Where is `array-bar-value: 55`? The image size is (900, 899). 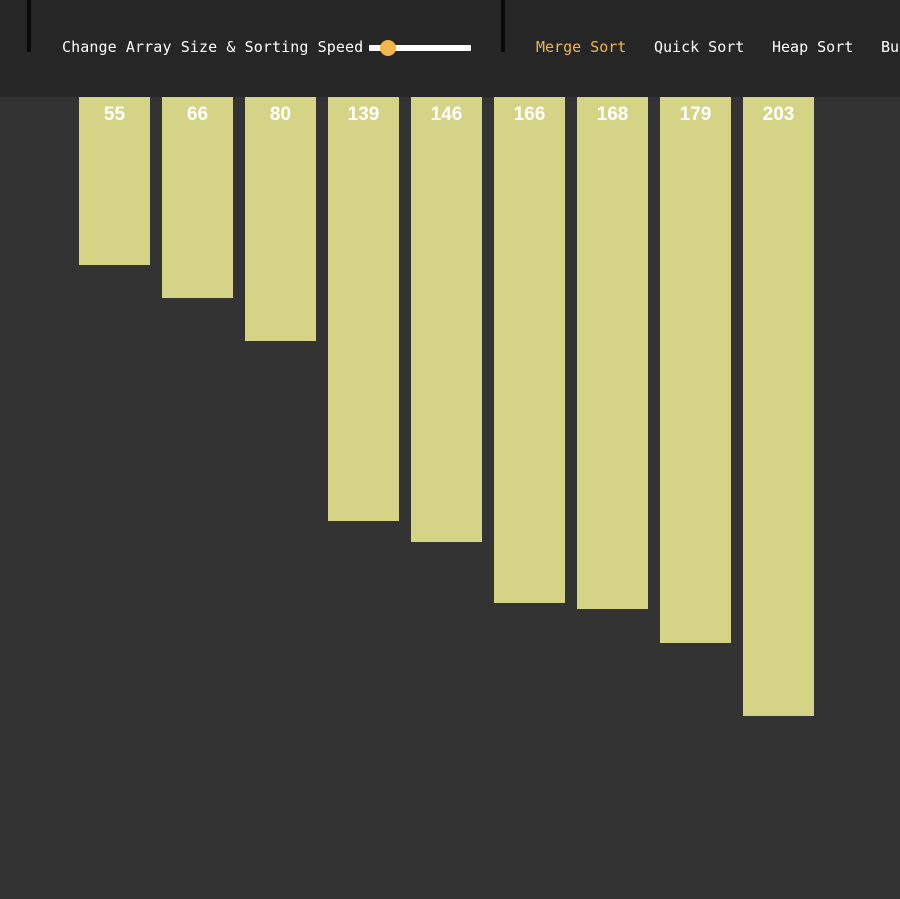
array-bar-value: 55 is located at coordinates (114, 114).